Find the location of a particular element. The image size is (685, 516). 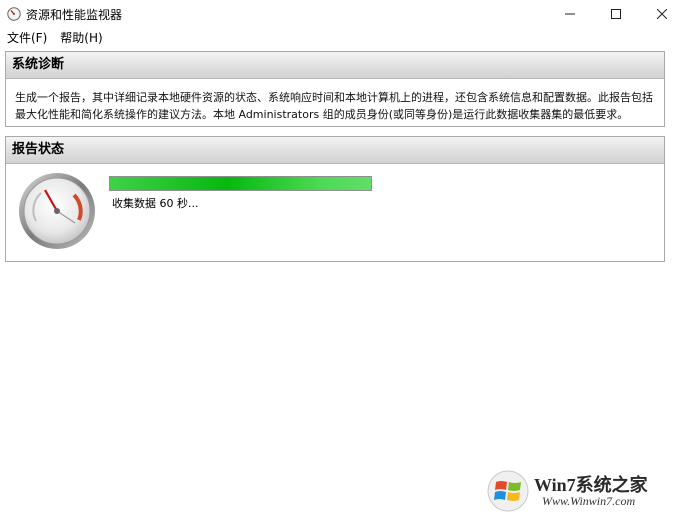

window-title: 资源和性能监视器 is located at coordinates (74, 14).